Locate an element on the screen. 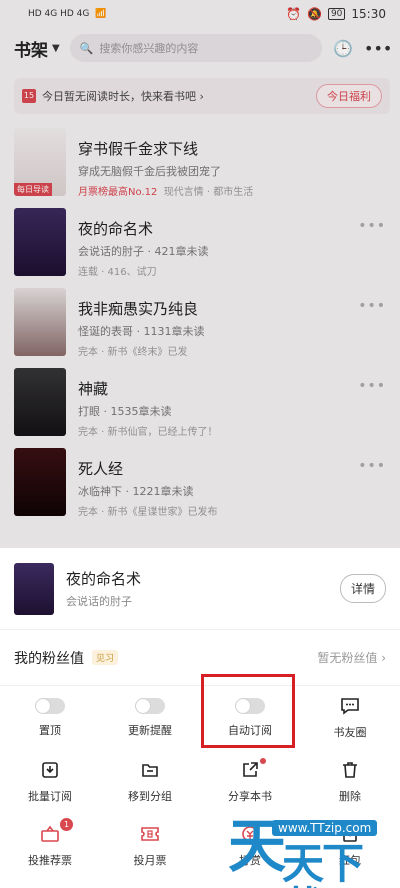  top-bar: 书架 ▼ 🔍 搜索你感兴趣的内容 🕒 ••• is located at coordinates (200, 48).